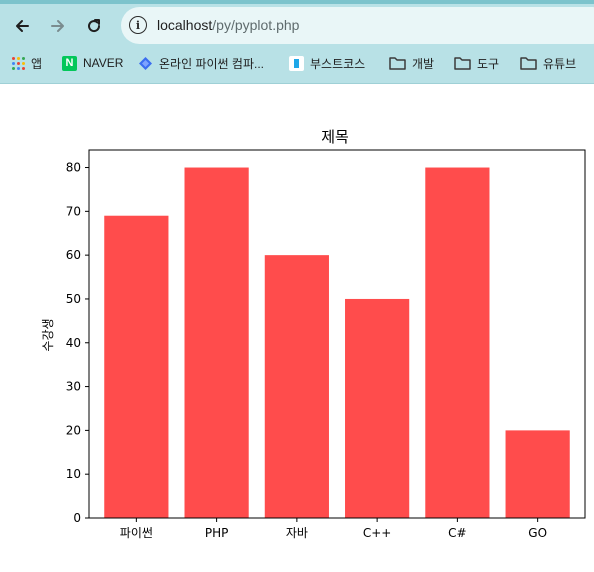  I want to click on bookmark-label: 부스트코스, so click(338, 63).